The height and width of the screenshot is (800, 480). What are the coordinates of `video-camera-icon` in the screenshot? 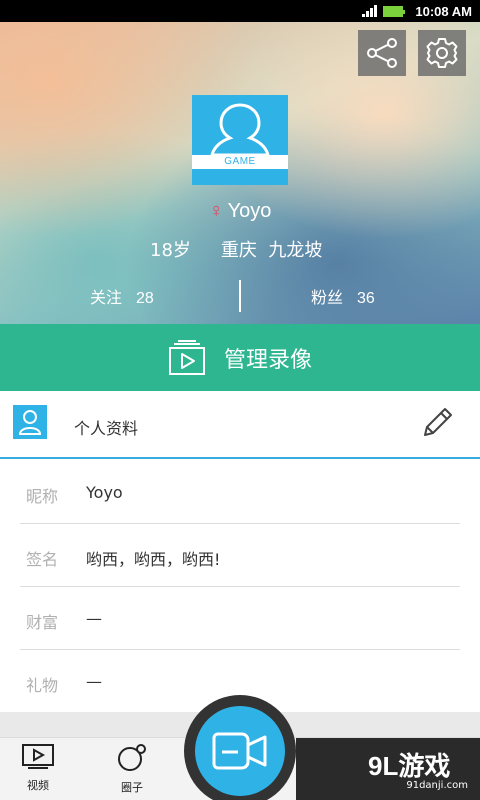 It's located at (239, 751).